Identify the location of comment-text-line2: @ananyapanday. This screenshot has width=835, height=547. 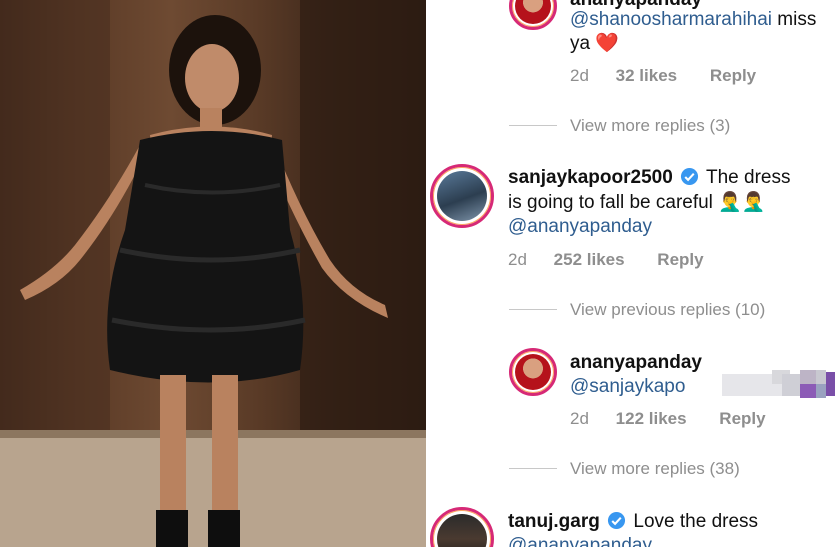
(580, 540).